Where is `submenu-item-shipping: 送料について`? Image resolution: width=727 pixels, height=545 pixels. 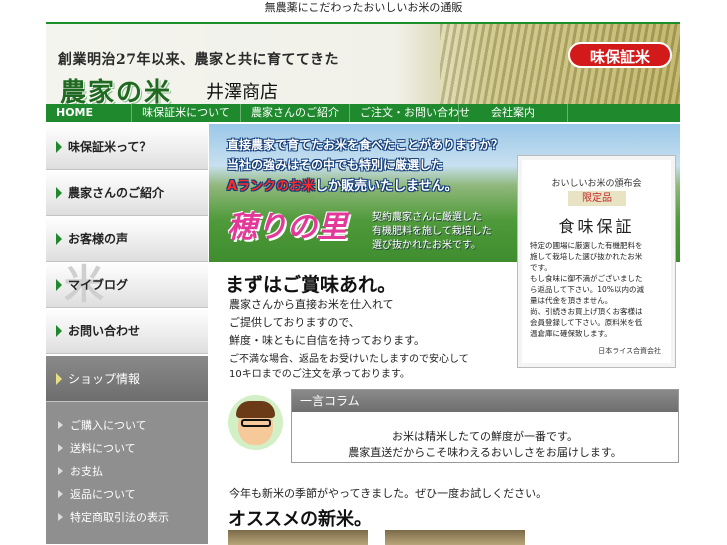
submenu-item-shipping: 送料について is located at coordinates (127, 448).